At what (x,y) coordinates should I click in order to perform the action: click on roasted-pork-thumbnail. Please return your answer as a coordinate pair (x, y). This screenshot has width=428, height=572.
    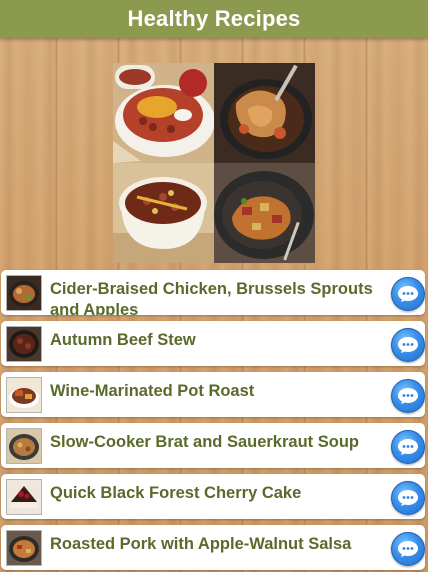
    Looking at the image, I should click on (24, 548).